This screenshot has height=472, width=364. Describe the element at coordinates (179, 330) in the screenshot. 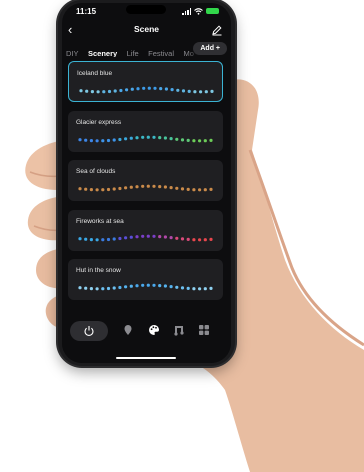

I see `music-icon` at that location.